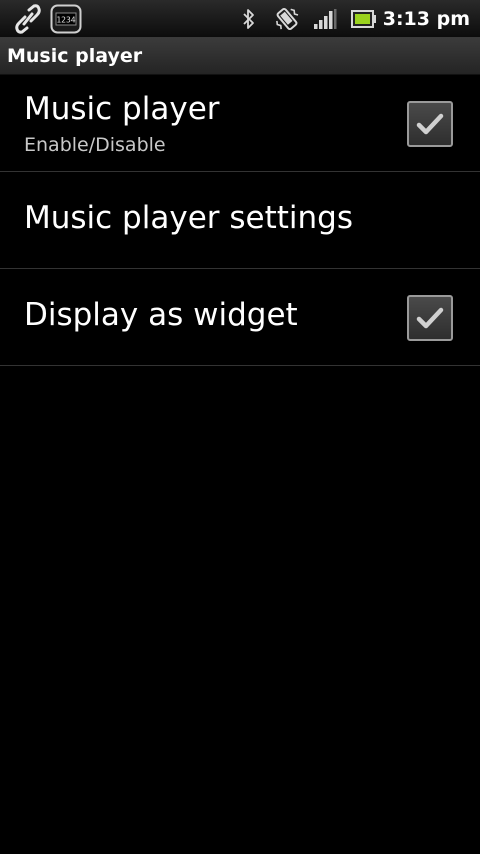 The image size is (480, 854). I want to click on pref-music-player-settings: Music player settings, so click(240, 220).